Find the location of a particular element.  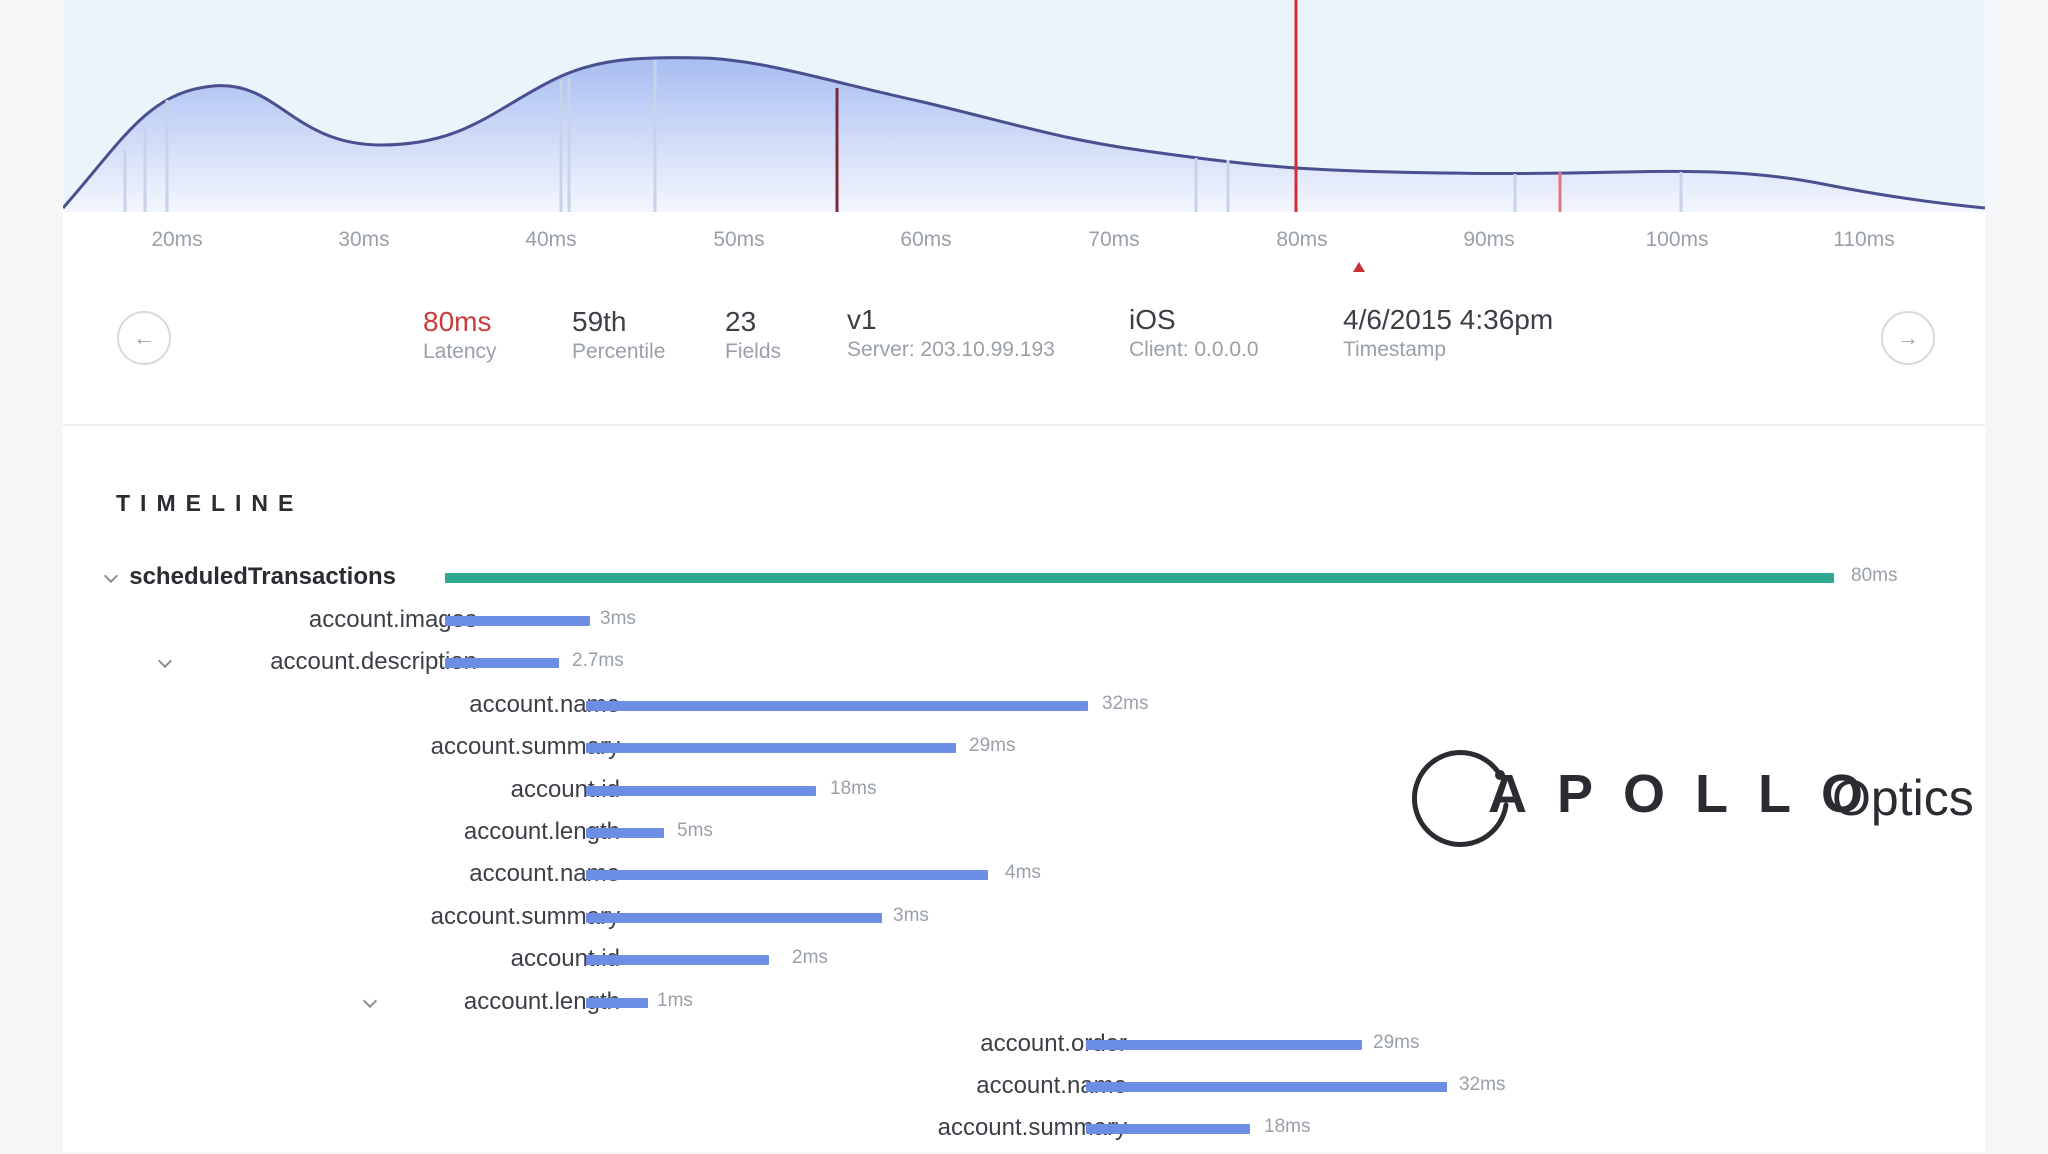

tick-label: 70ms is located at coordinates (1114, 239).